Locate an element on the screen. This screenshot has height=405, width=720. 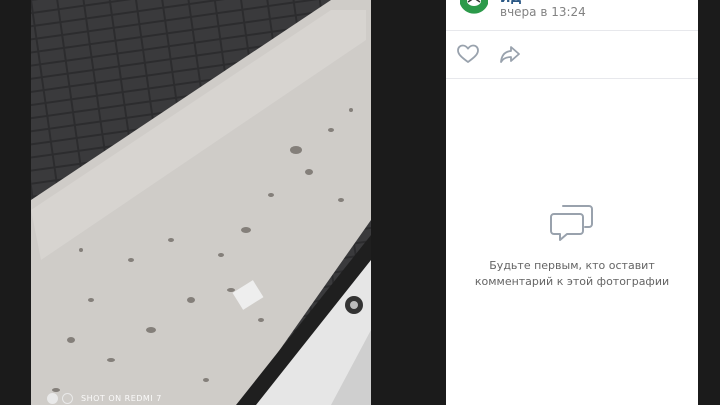
share-arrow-icon is located at coordinates (510, 54).